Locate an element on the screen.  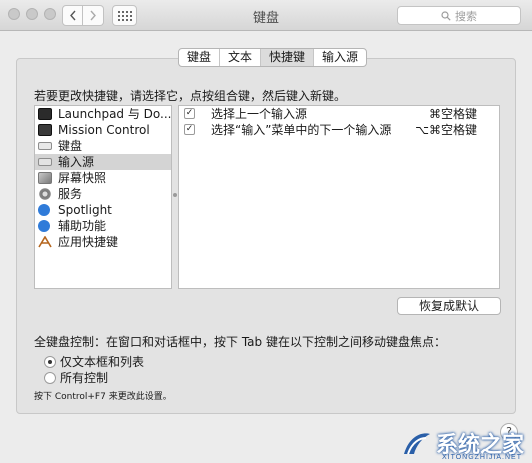
restore-defaults-button: 恢复成默认 is located at coordinates (449, 306).